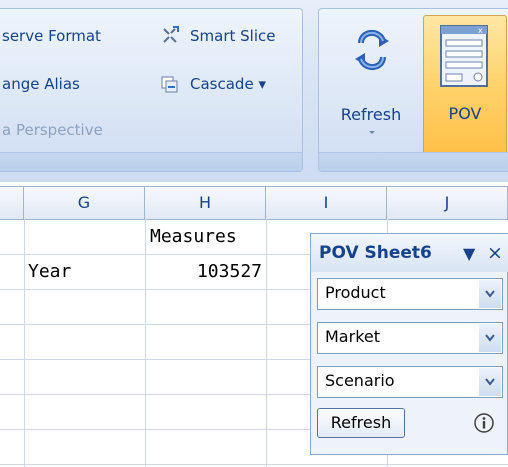  What do you see at coordinates (205, 203) in the screenshot?
I see `column-header-h: H` at bounding box center [205, 203].